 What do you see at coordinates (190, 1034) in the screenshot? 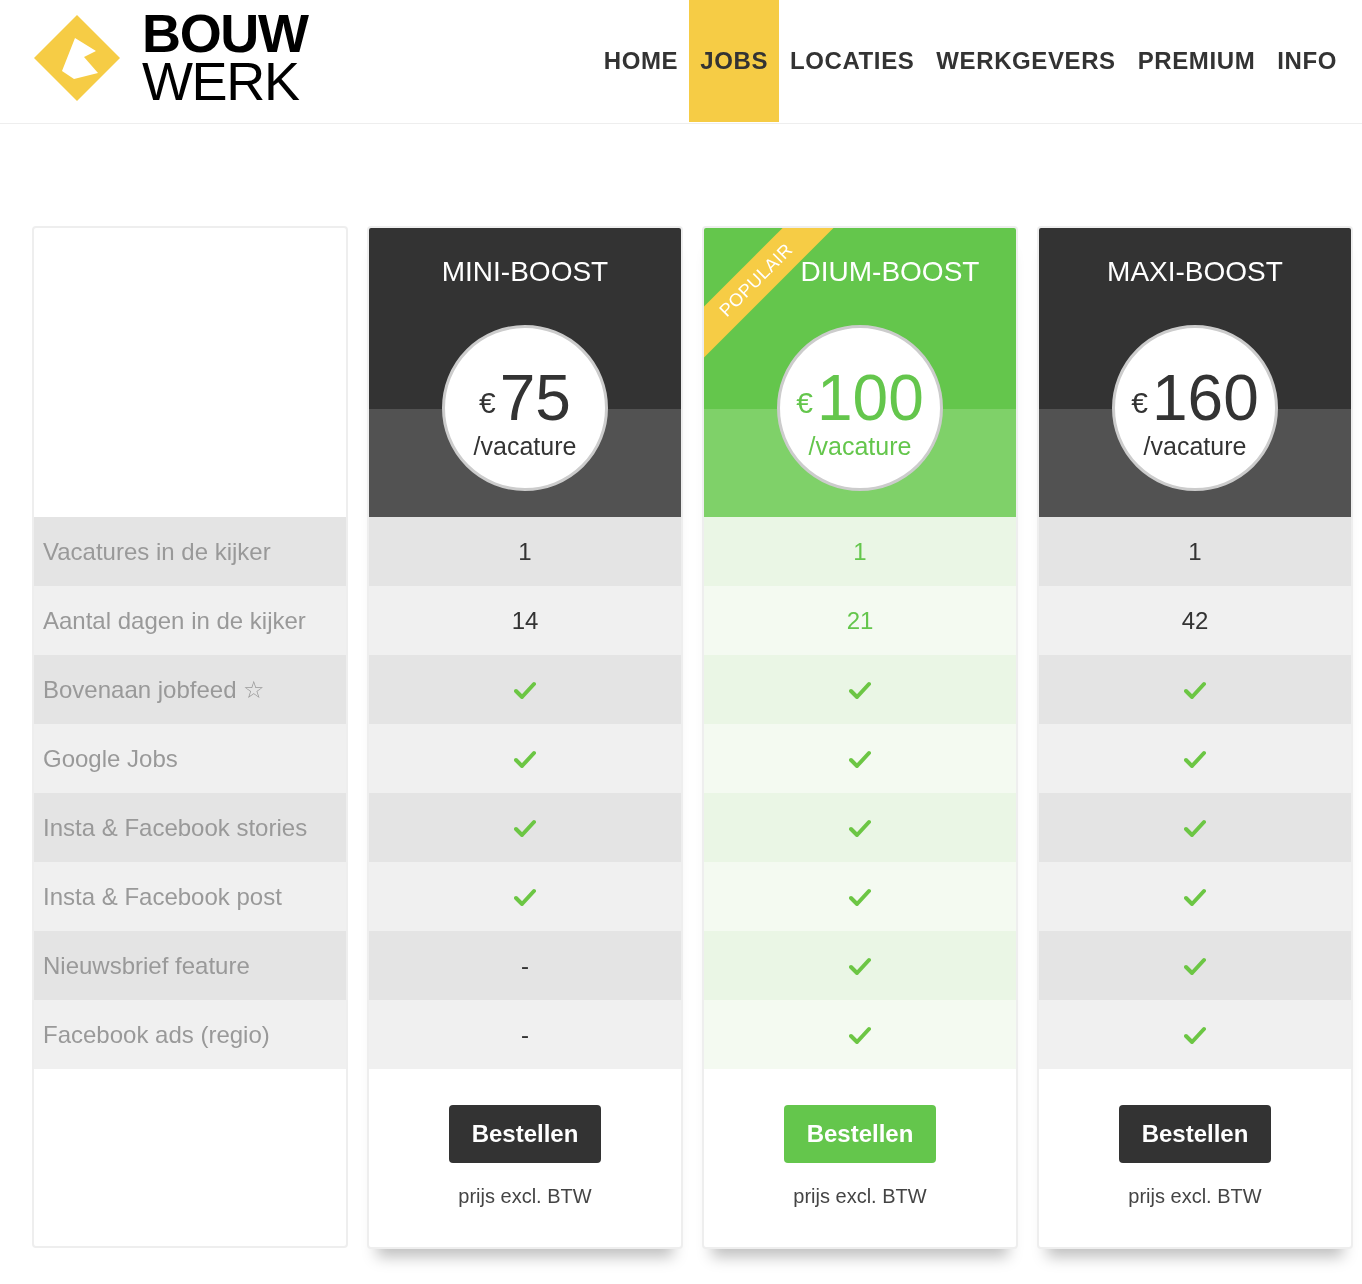
I see `feature-label: Facebook ads (regio)` at bounding box center [190, 1034].